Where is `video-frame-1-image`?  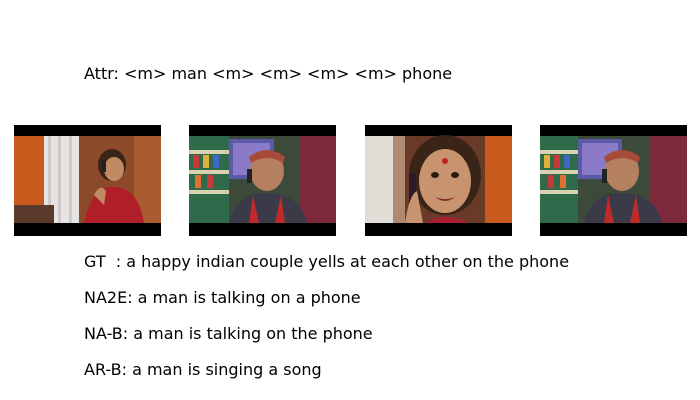 video-frame-1-image is located at coordinates (87, 180).